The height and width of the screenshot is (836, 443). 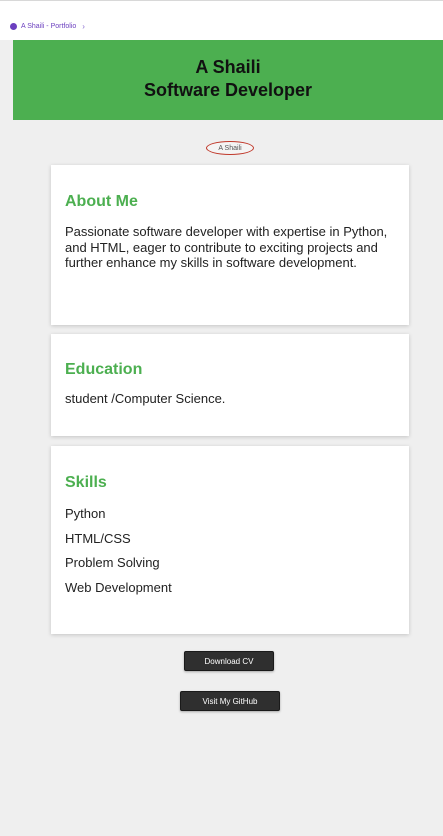 What do you see at coordinates (229, 661) in the screenshot?
I see `download-cv-button: Download CV` at bounding box center [229, 661].